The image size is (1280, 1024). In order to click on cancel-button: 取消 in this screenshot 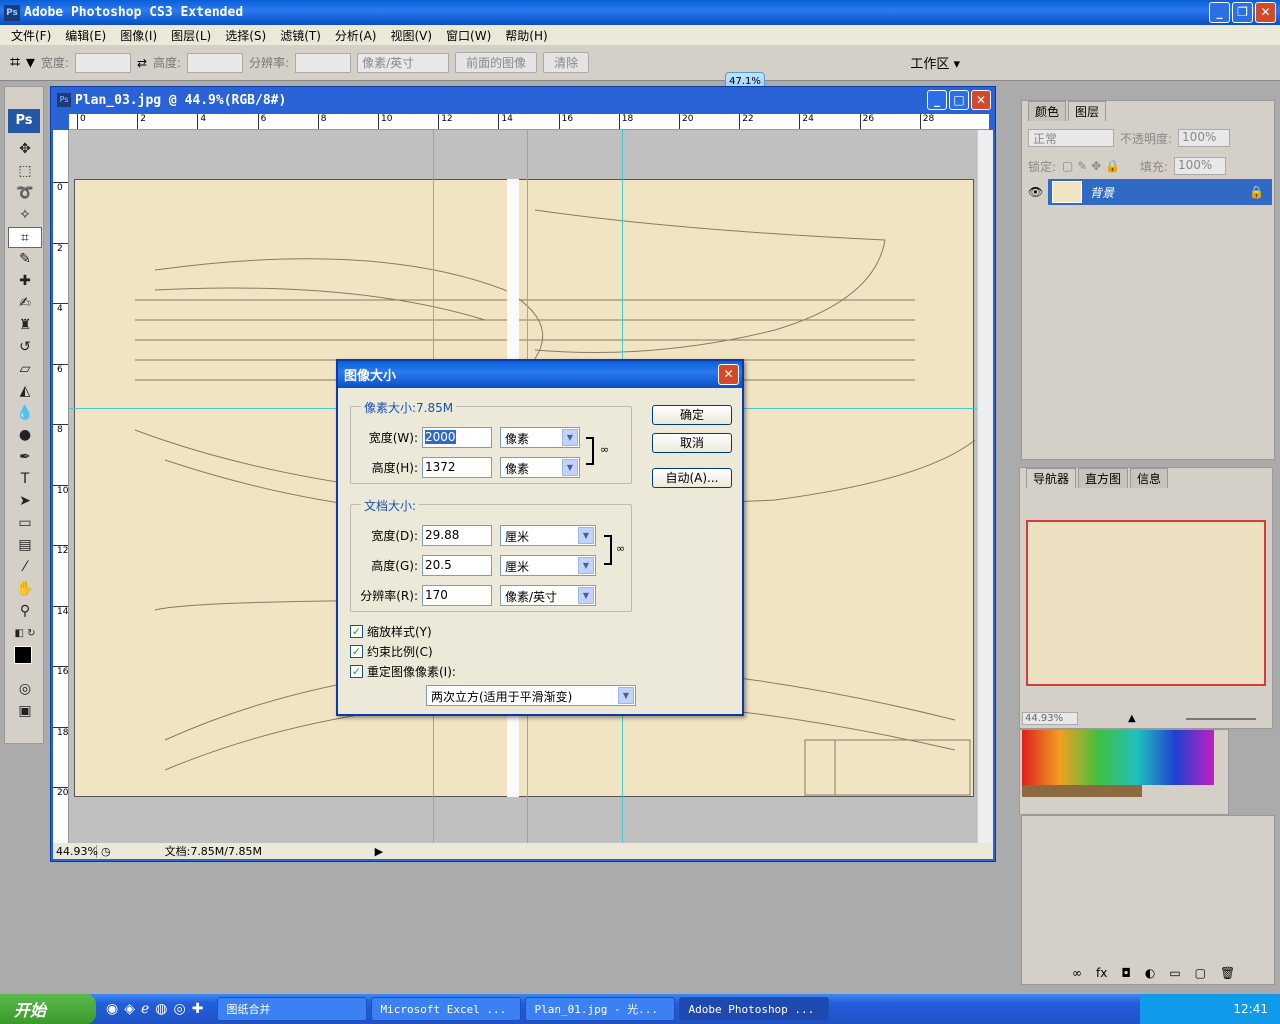, I will do `click(692, 443)`.